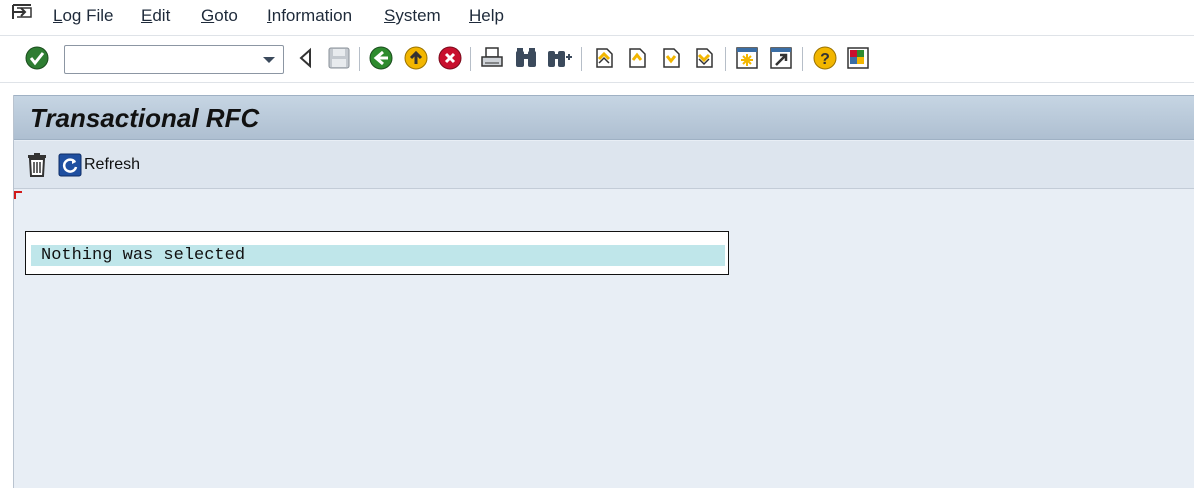  What do you see at coordinates (219, 16) in the screenshot?
I see `menu-goto: Goto` at bounding box center [219, 16].